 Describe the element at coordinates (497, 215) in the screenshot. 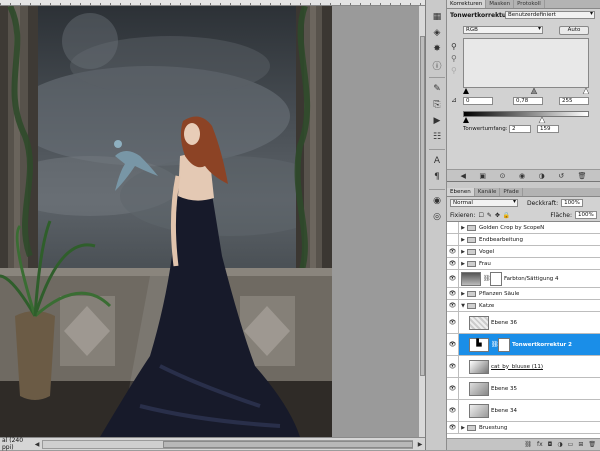

I see `lock-position-icon: ✥` at that location.